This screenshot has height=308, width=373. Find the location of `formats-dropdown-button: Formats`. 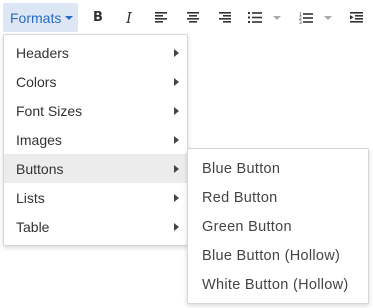

formats-dropdown-button: Formats is located at coordinates (40, 17).